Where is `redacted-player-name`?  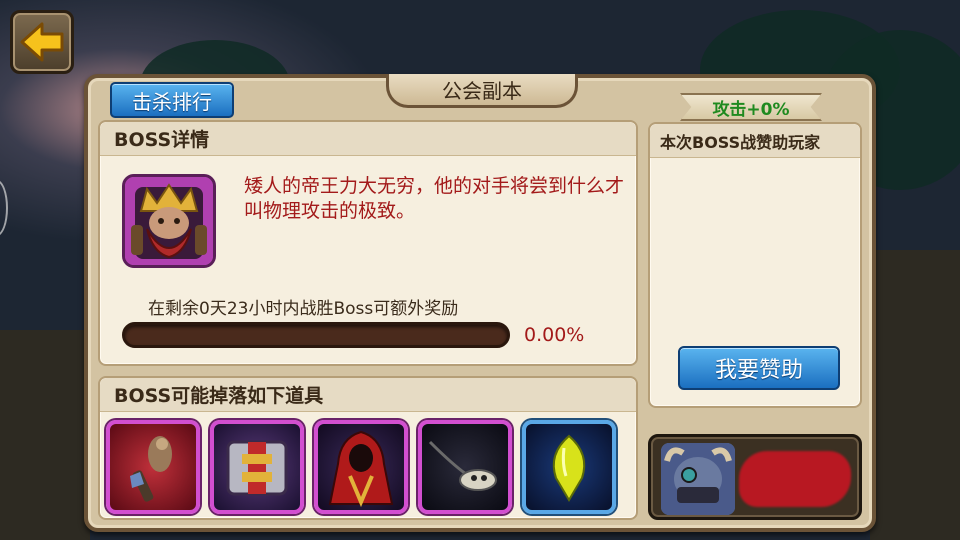 redacted-player-name is located at coordinates (795, 479).